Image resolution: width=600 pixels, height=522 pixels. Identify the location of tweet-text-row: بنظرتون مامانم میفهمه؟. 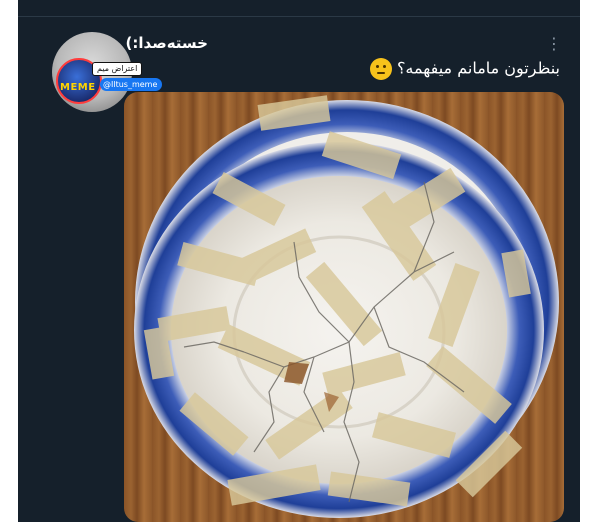
(463, 69).